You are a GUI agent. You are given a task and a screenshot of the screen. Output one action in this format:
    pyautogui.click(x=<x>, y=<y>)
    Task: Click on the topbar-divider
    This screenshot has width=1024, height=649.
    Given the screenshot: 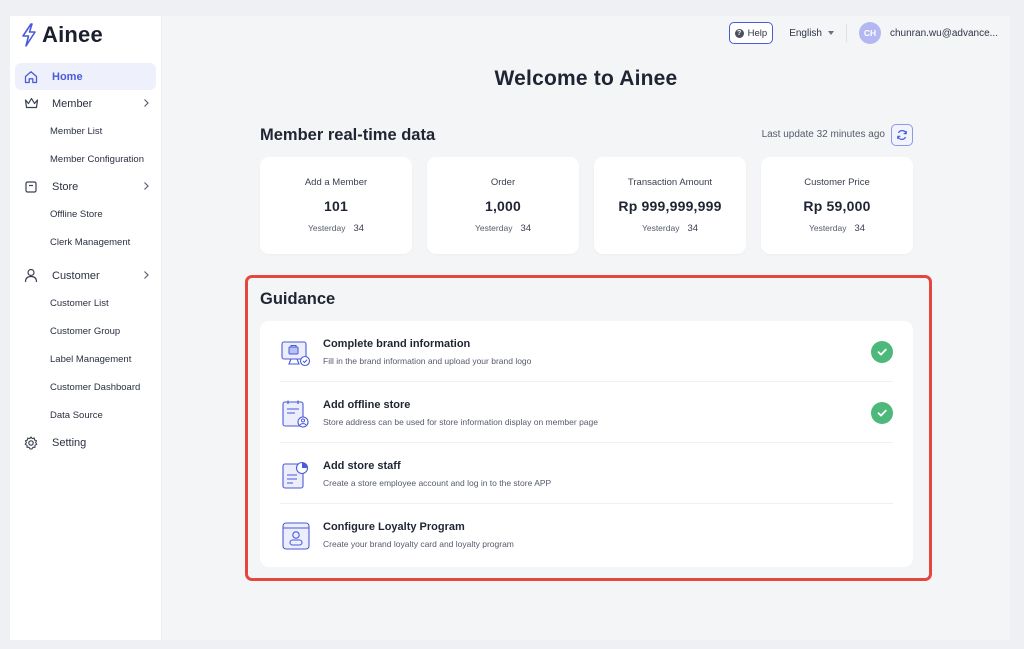 What is the action you would take?
    pyautogui.click(x=846, y=33)
    